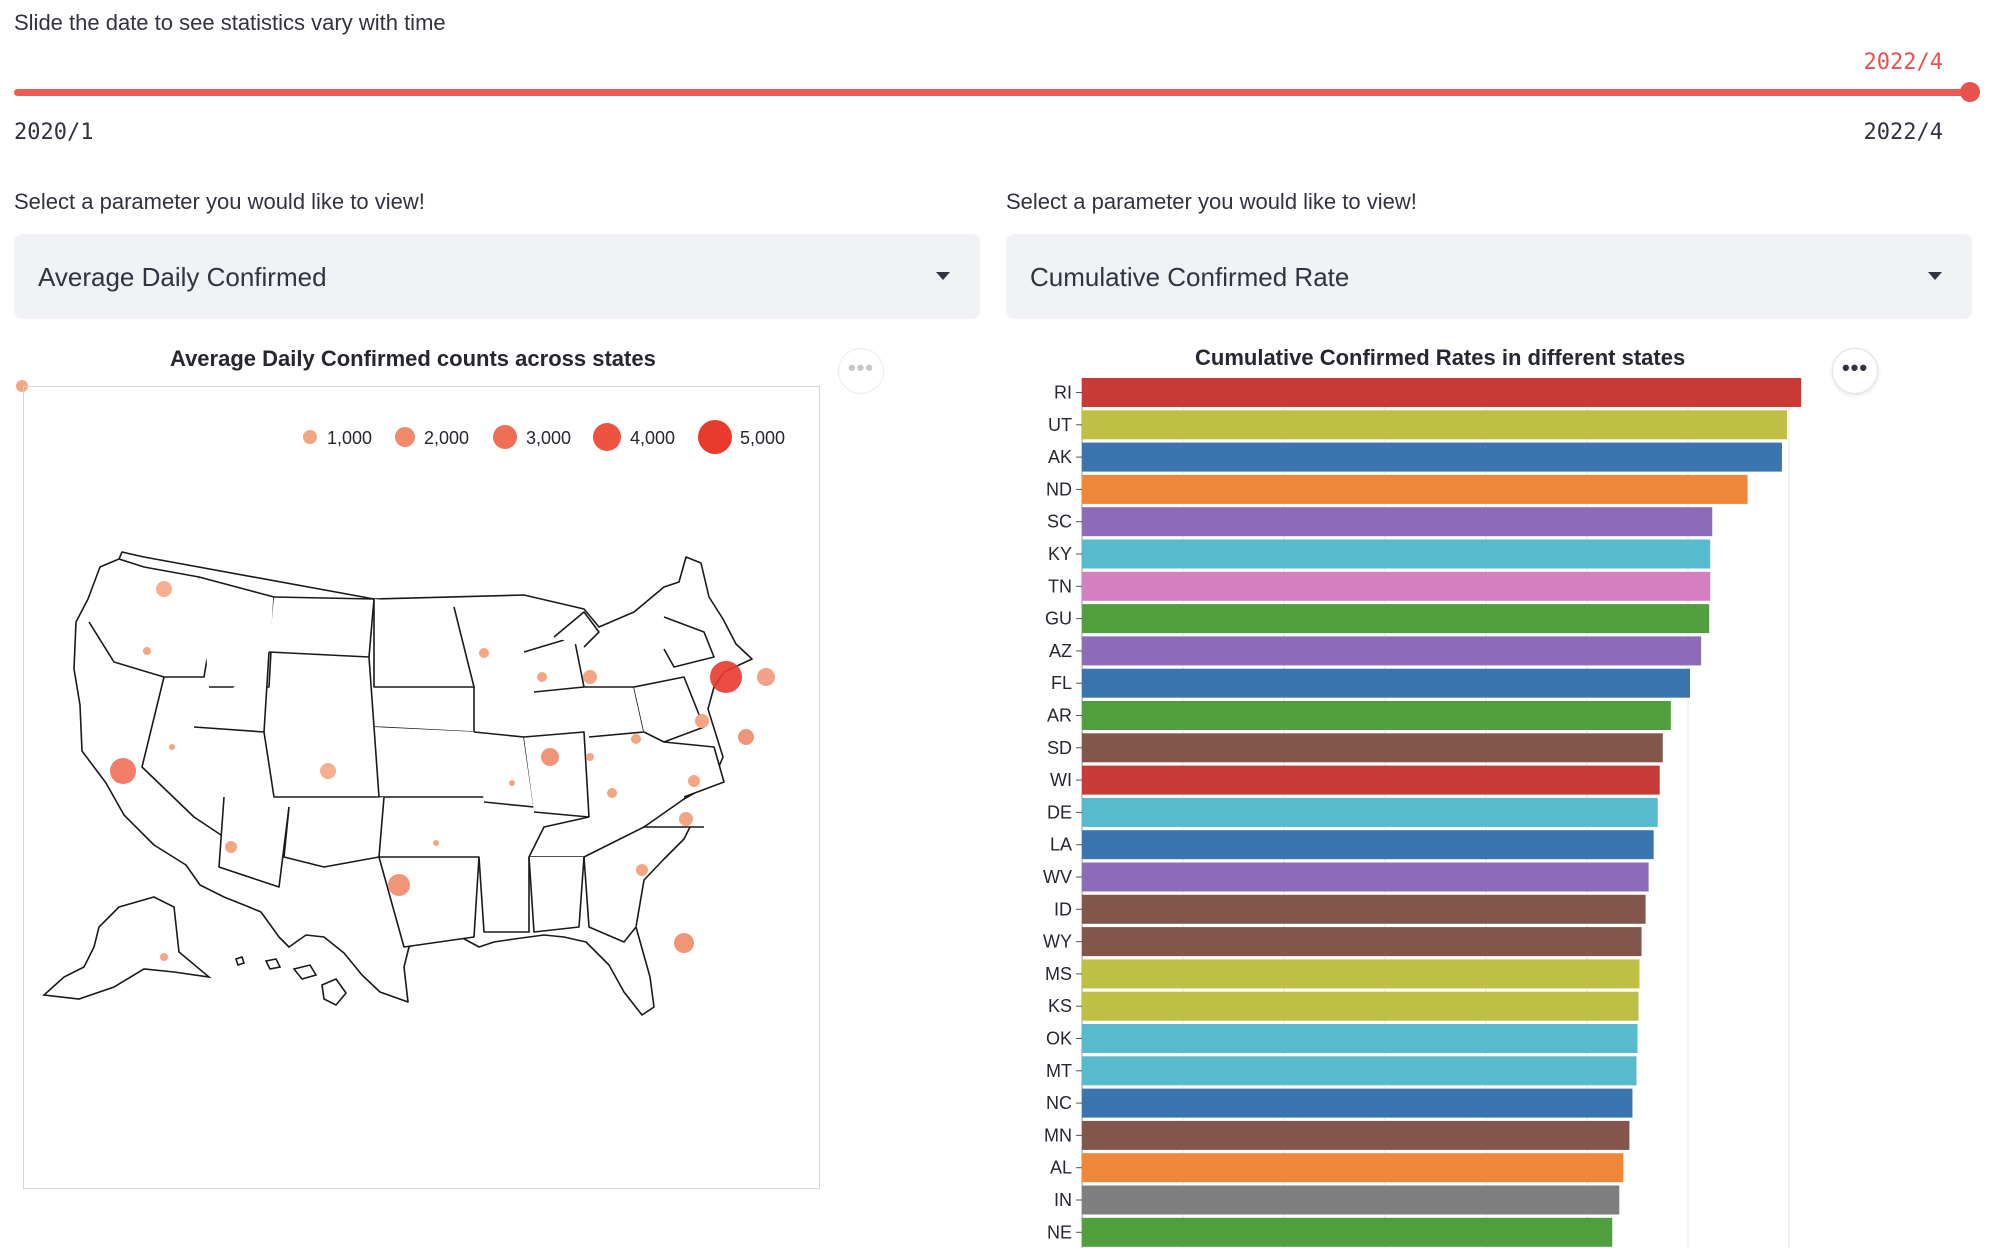  Describe the element at coordinates (1060, 1006) in the screenshot. I see `y-tick-label-ks: KS` at that location.